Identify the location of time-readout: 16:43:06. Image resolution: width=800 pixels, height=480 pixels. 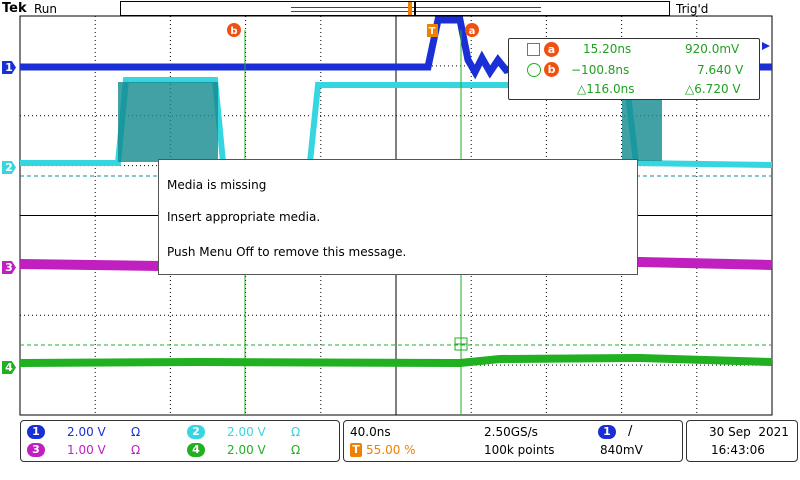
(738, 450).